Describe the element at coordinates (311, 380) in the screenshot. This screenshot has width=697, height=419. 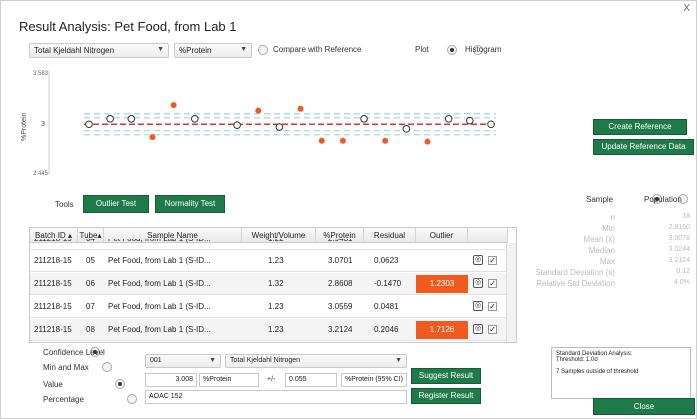
I see `uncertainty-value-field: 0.055` at that location.